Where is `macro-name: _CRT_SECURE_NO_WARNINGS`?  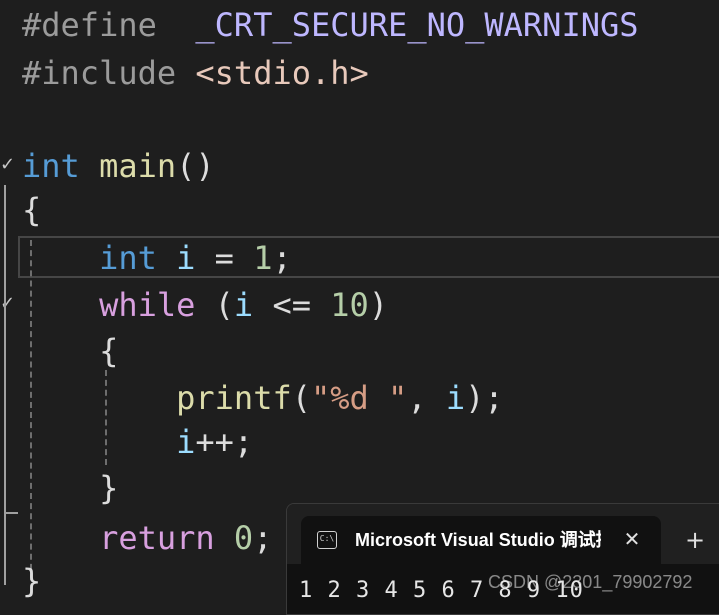
macro-name: _CRT_SECURE_NO_WARNINGS is located at coordinates (417, 25).